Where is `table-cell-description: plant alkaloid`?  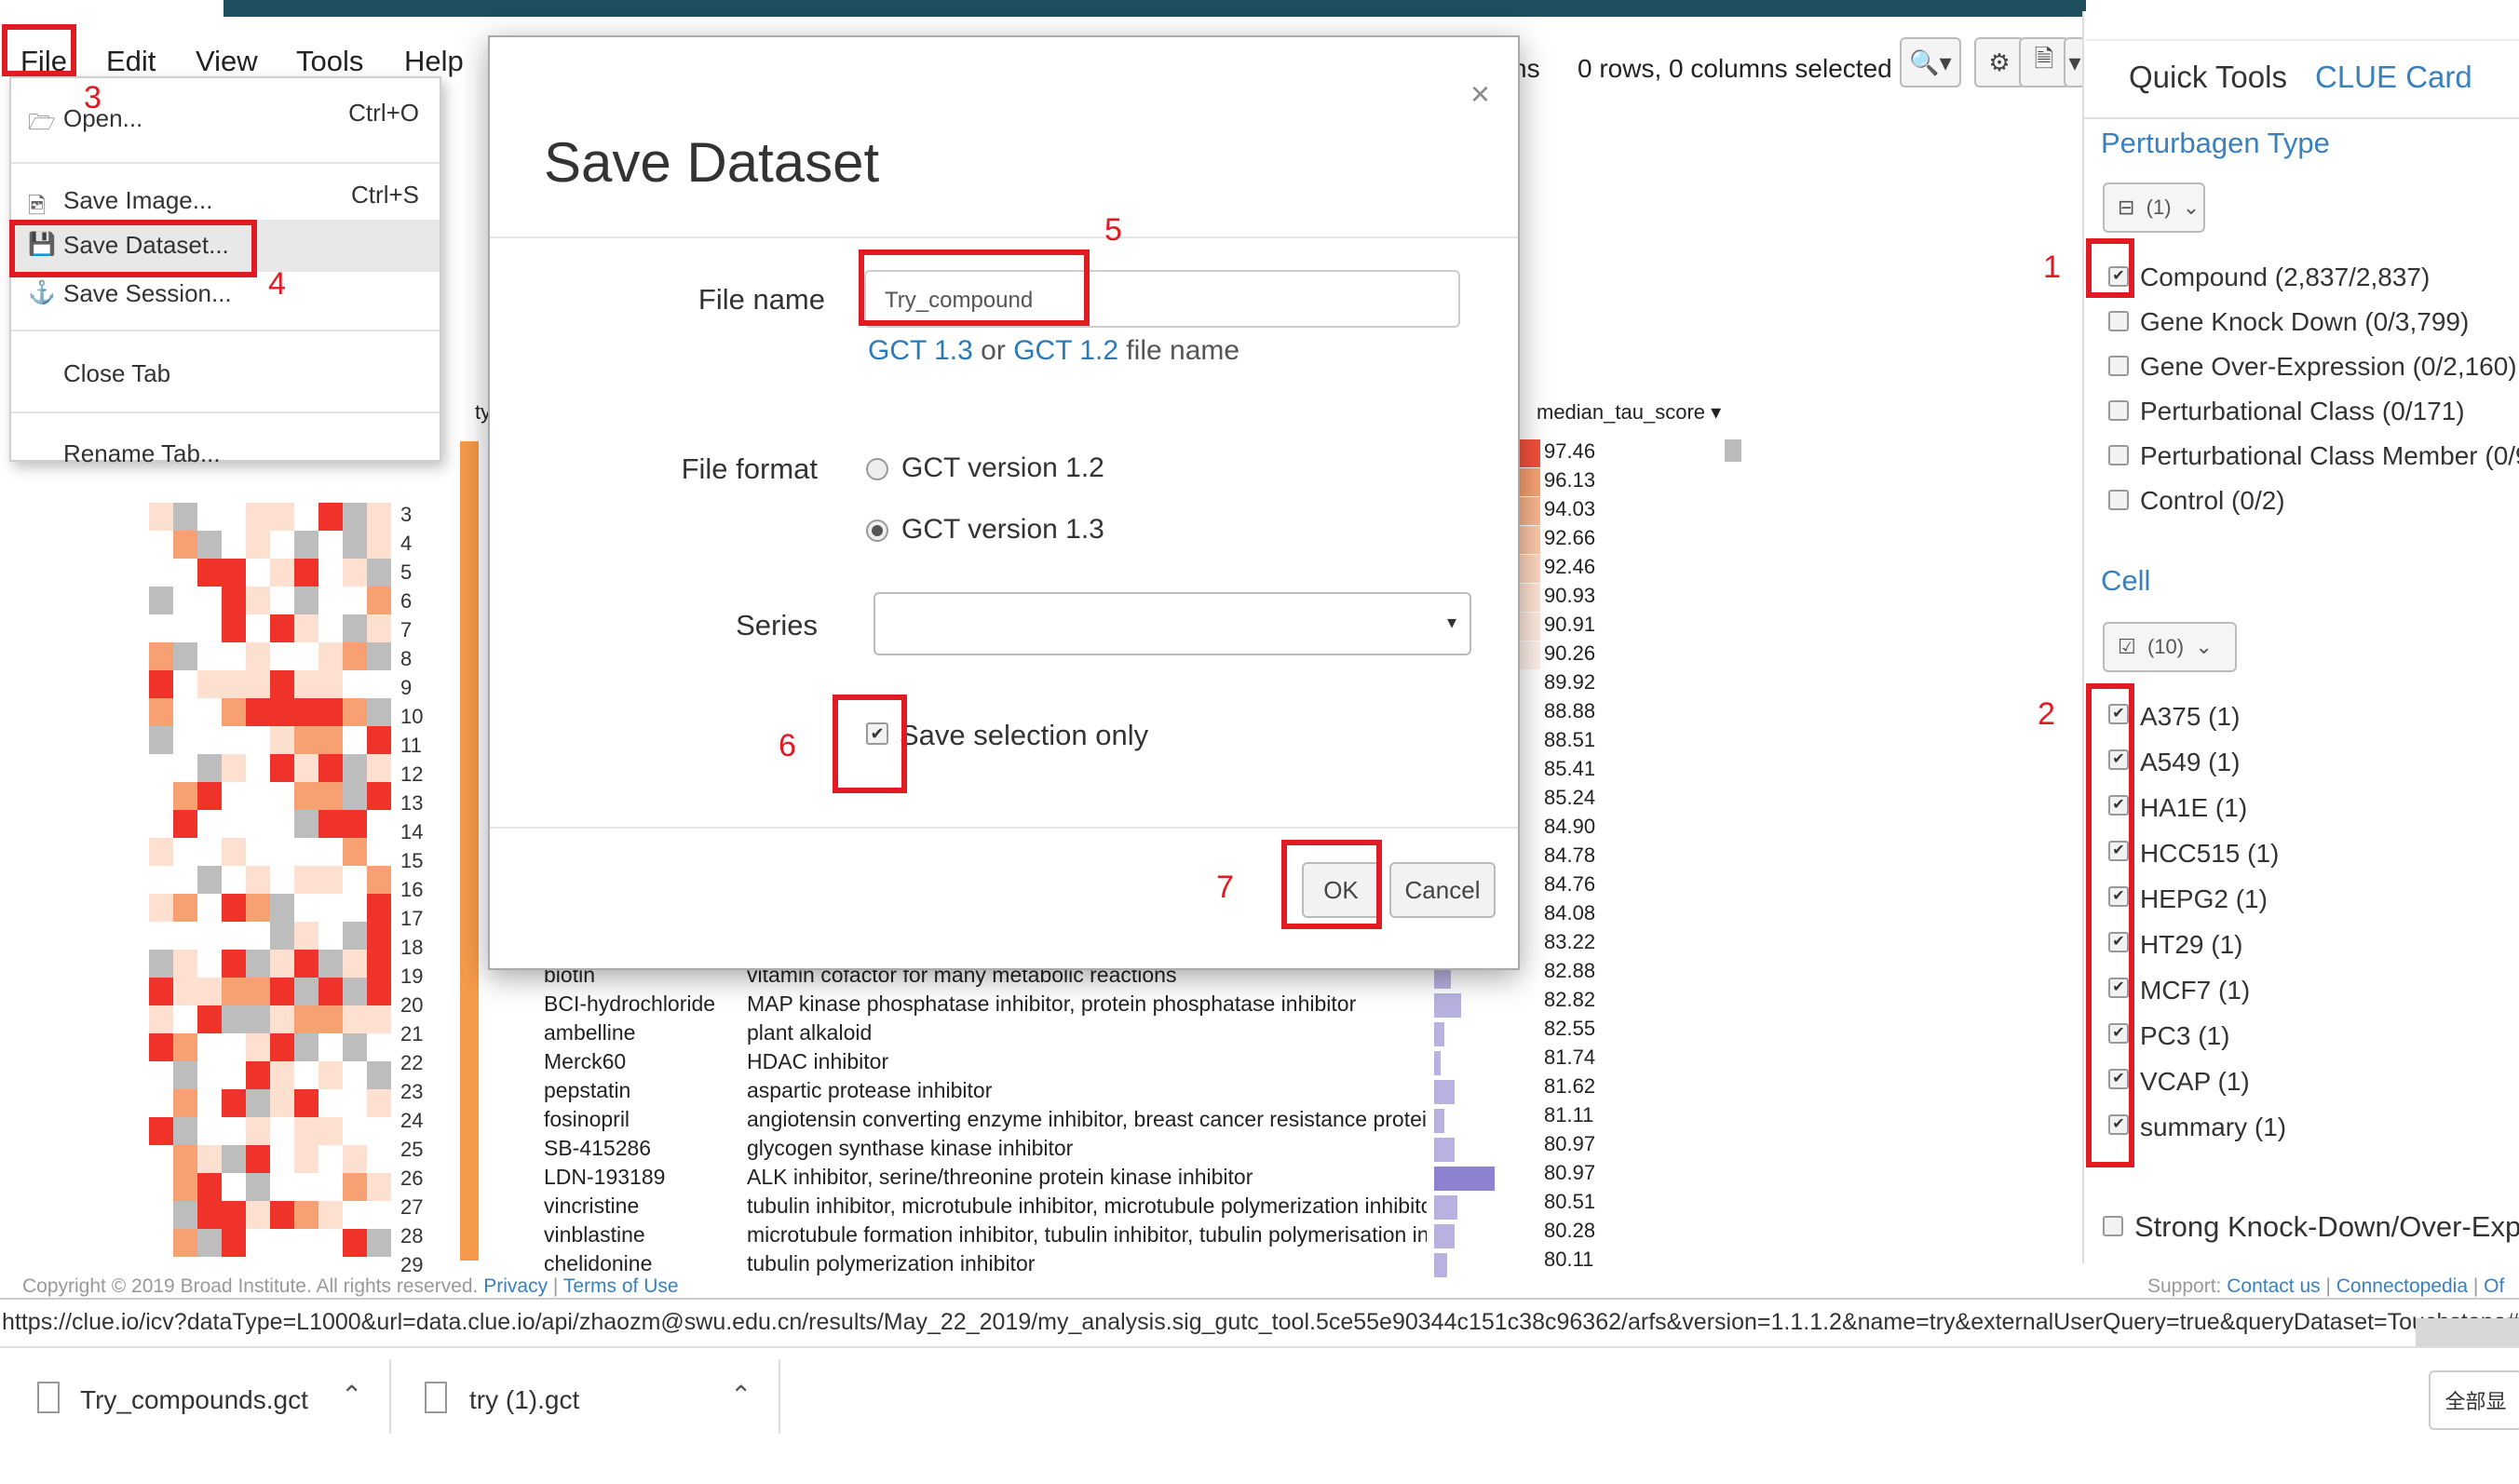
table-cell-description: plant alkaloid is located at coordinates (1087, 1033).